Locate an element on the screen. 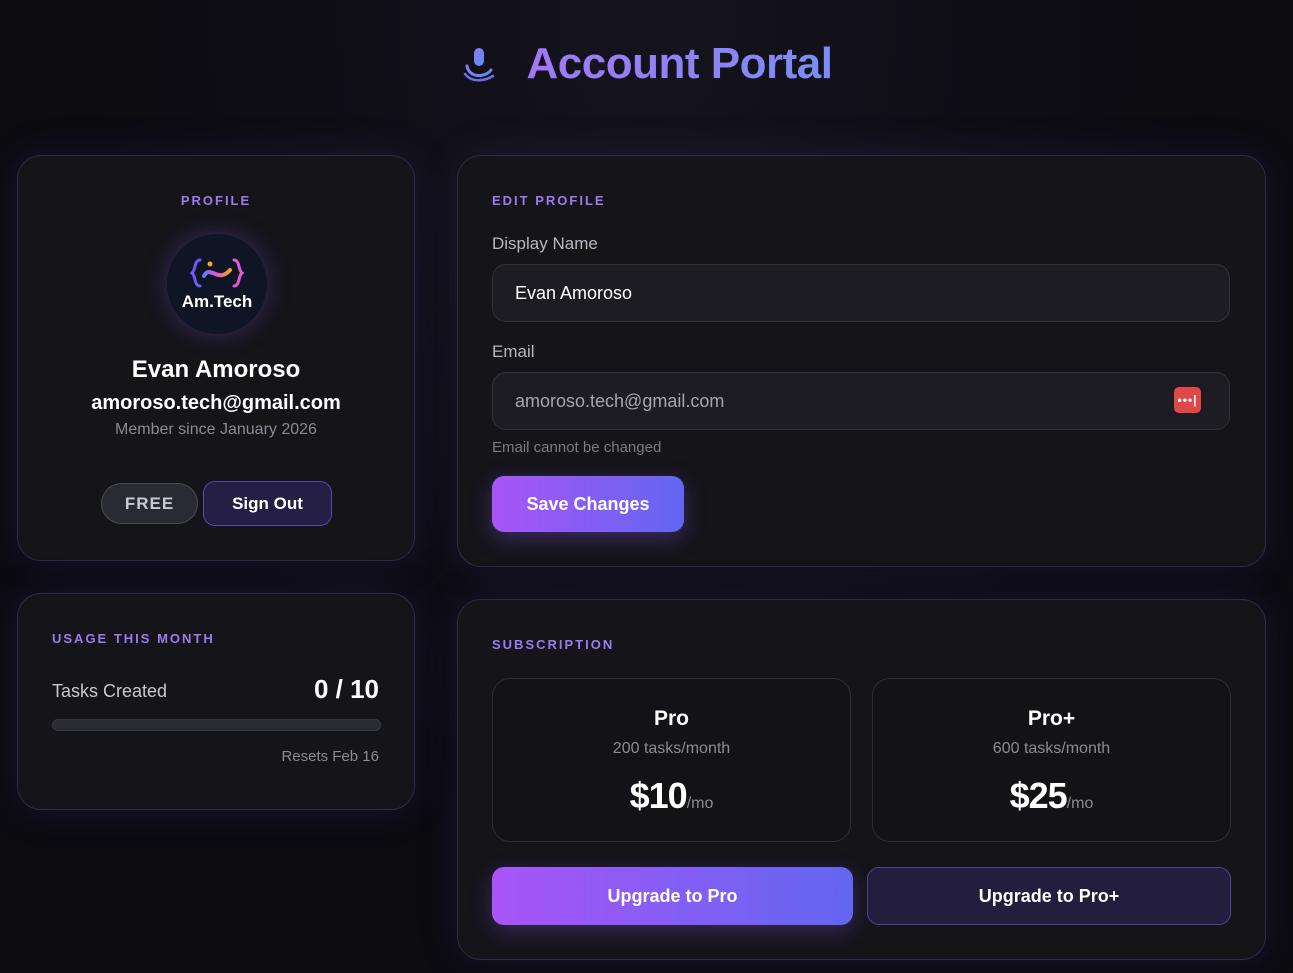 The width and height of the screenshot is (1293, 973). plan-name: Pro is located at coordinates (671, 718).